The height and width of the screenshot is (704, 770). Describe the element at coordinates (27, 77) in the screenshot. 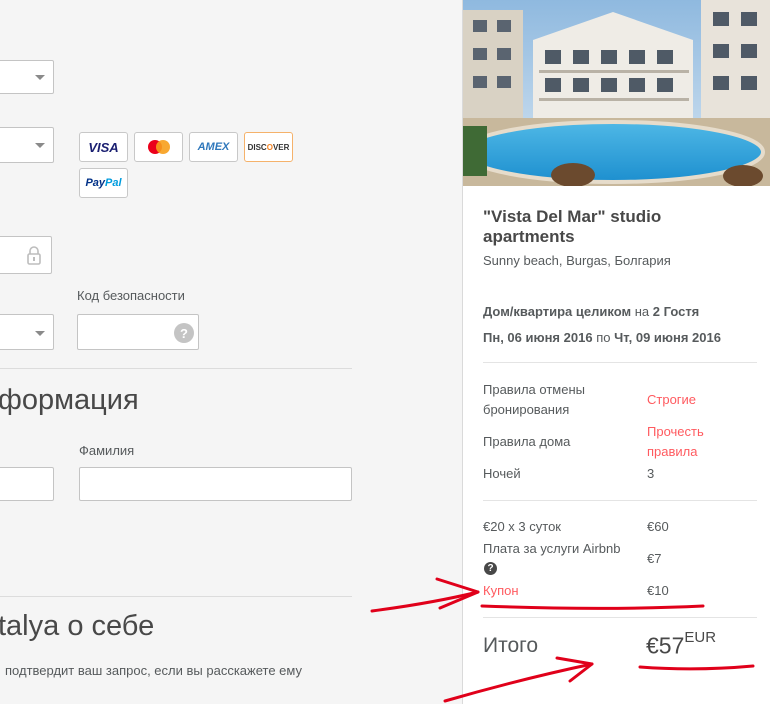

I see `country-select` at that location.